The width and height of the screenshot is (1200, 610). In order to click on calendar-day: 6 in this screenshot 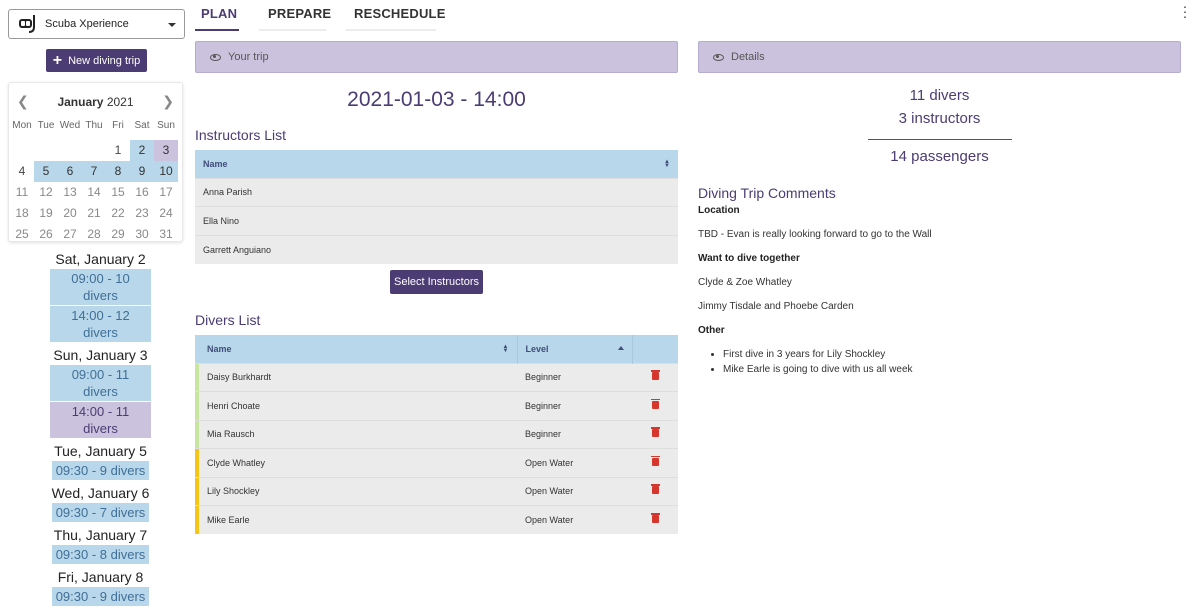, I will do `click(70, 171)`.